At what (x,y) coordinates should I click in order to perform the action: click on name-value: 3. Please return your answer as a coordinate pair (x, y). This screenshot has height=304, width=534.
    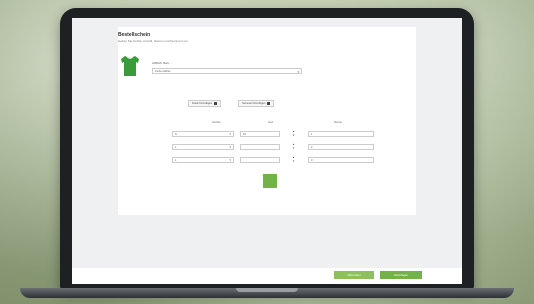
    Looking at the image, I should click on (312, 160).